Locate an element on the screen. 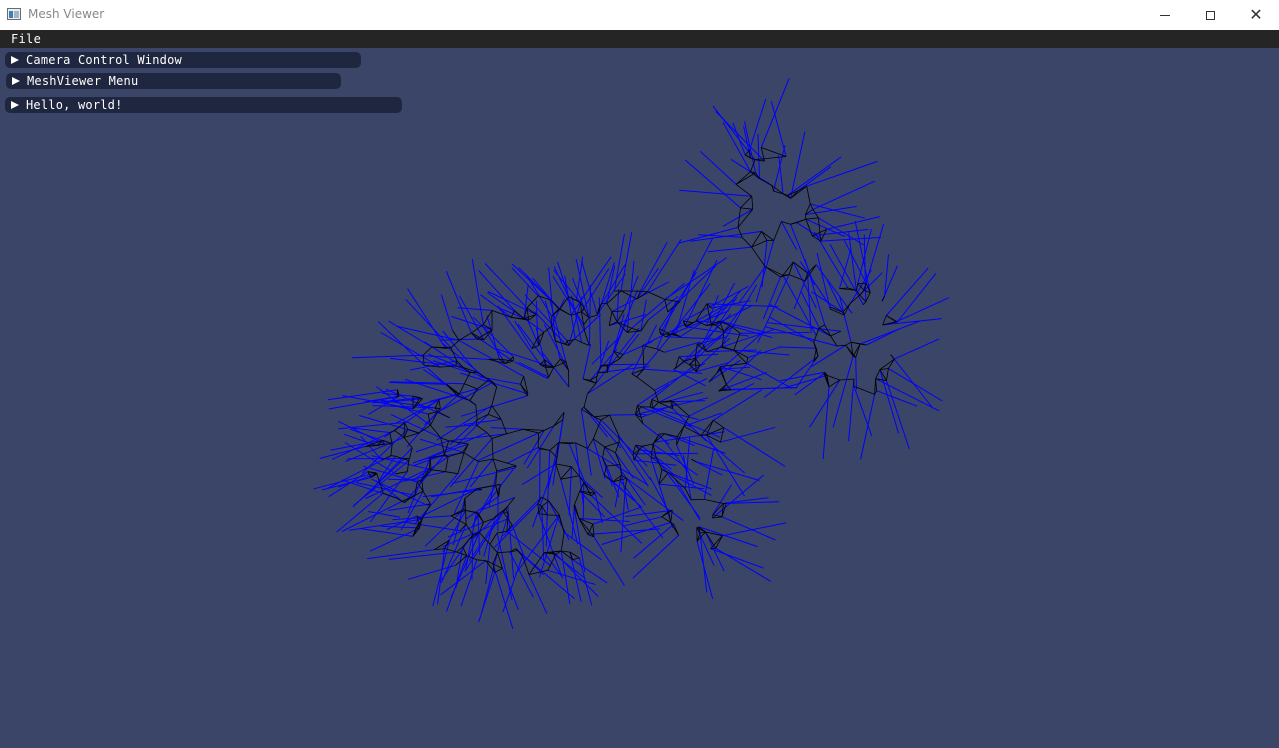  panel-title: Camera Control Window is located at coordinates (104, 60).